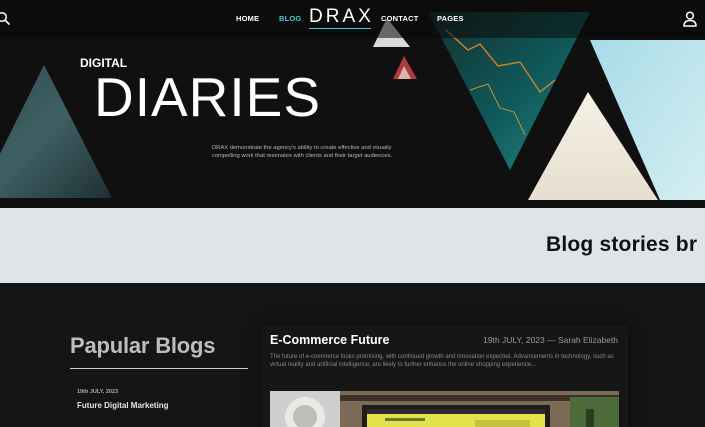 Image resolution: width=705 pixels, height=427 pixels. Describe the element at coordinates (400, 18) in the screenshot. I see `nav-link-contact: CONTACT` at that location.